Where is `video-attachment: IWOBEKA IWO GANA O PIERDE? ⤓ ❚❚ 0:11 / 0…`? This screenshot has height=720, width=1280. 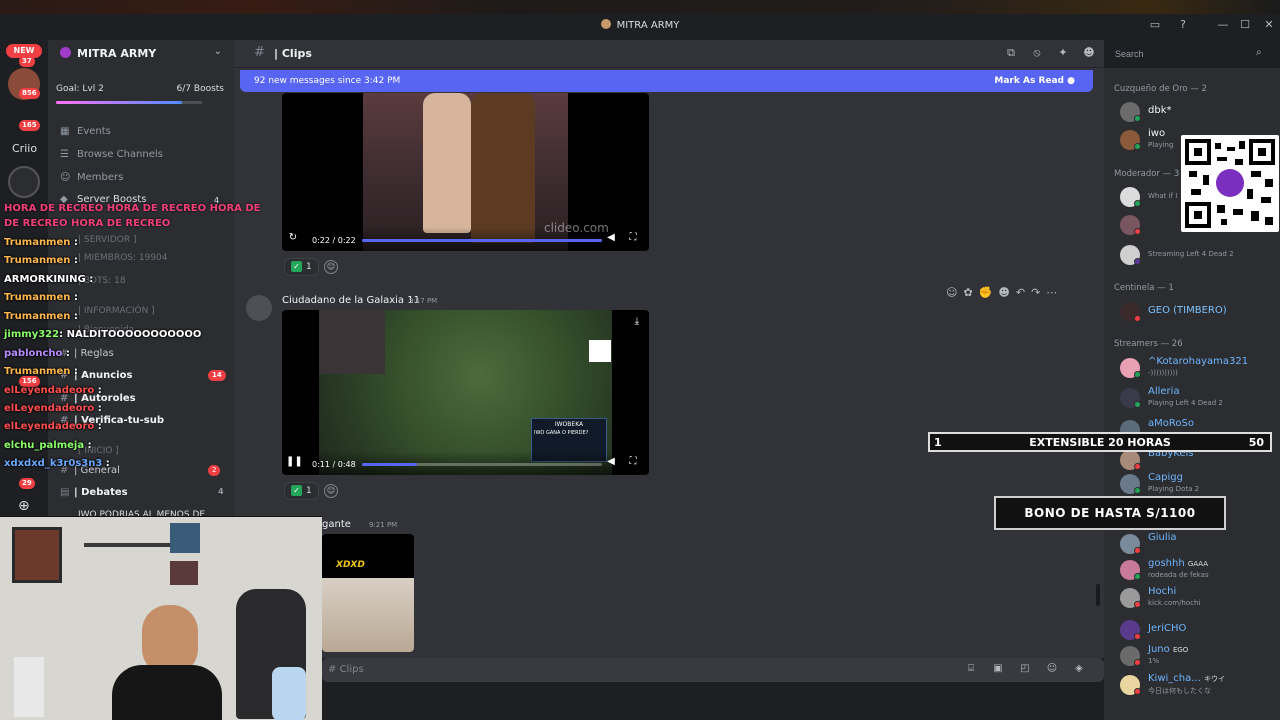 video-attachment: IWOBEKA IWO GANA O PIERDE? ⤓ ❚❚ 0:11 / 0… is located at coordinates (465, 392).